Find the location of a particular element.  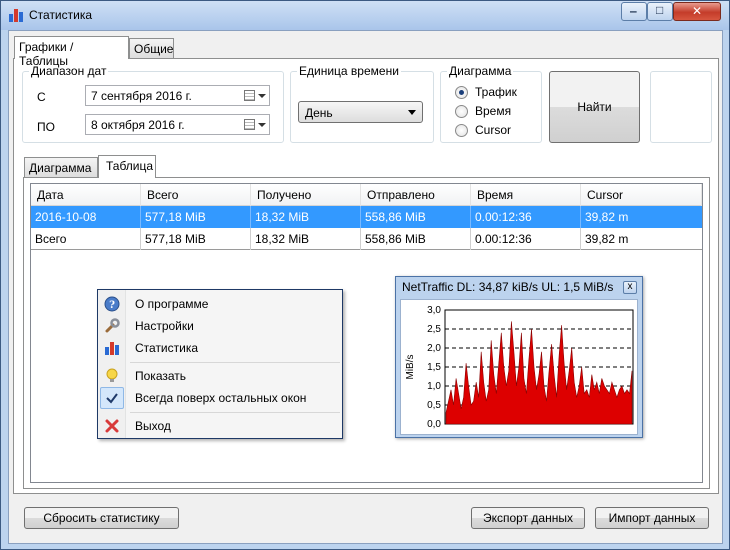

tab-label: Общие is located at coordinates (154, 49).